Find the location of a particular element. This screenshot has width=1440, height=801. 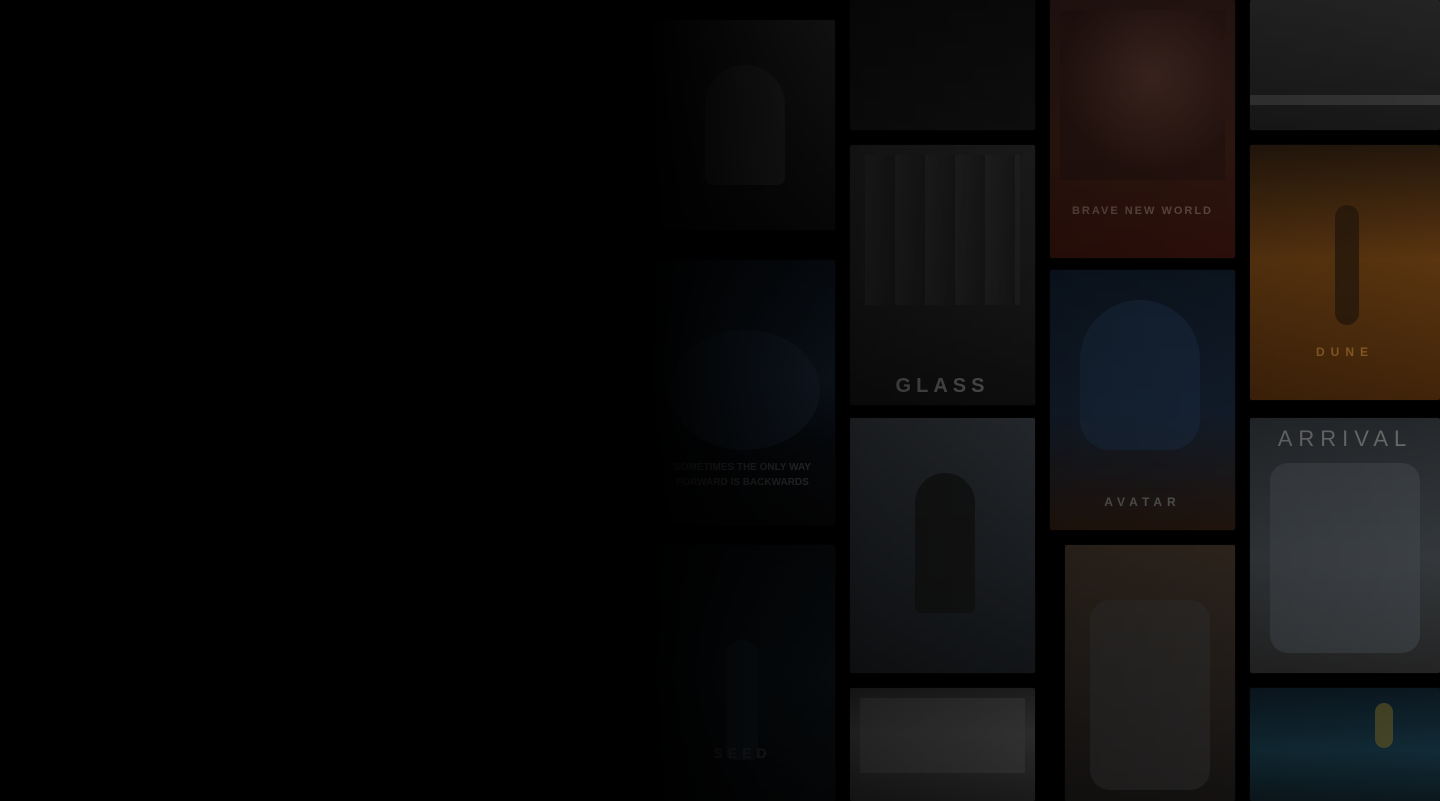

movie-poster-girl-photo is located at coordinates (942, 545).